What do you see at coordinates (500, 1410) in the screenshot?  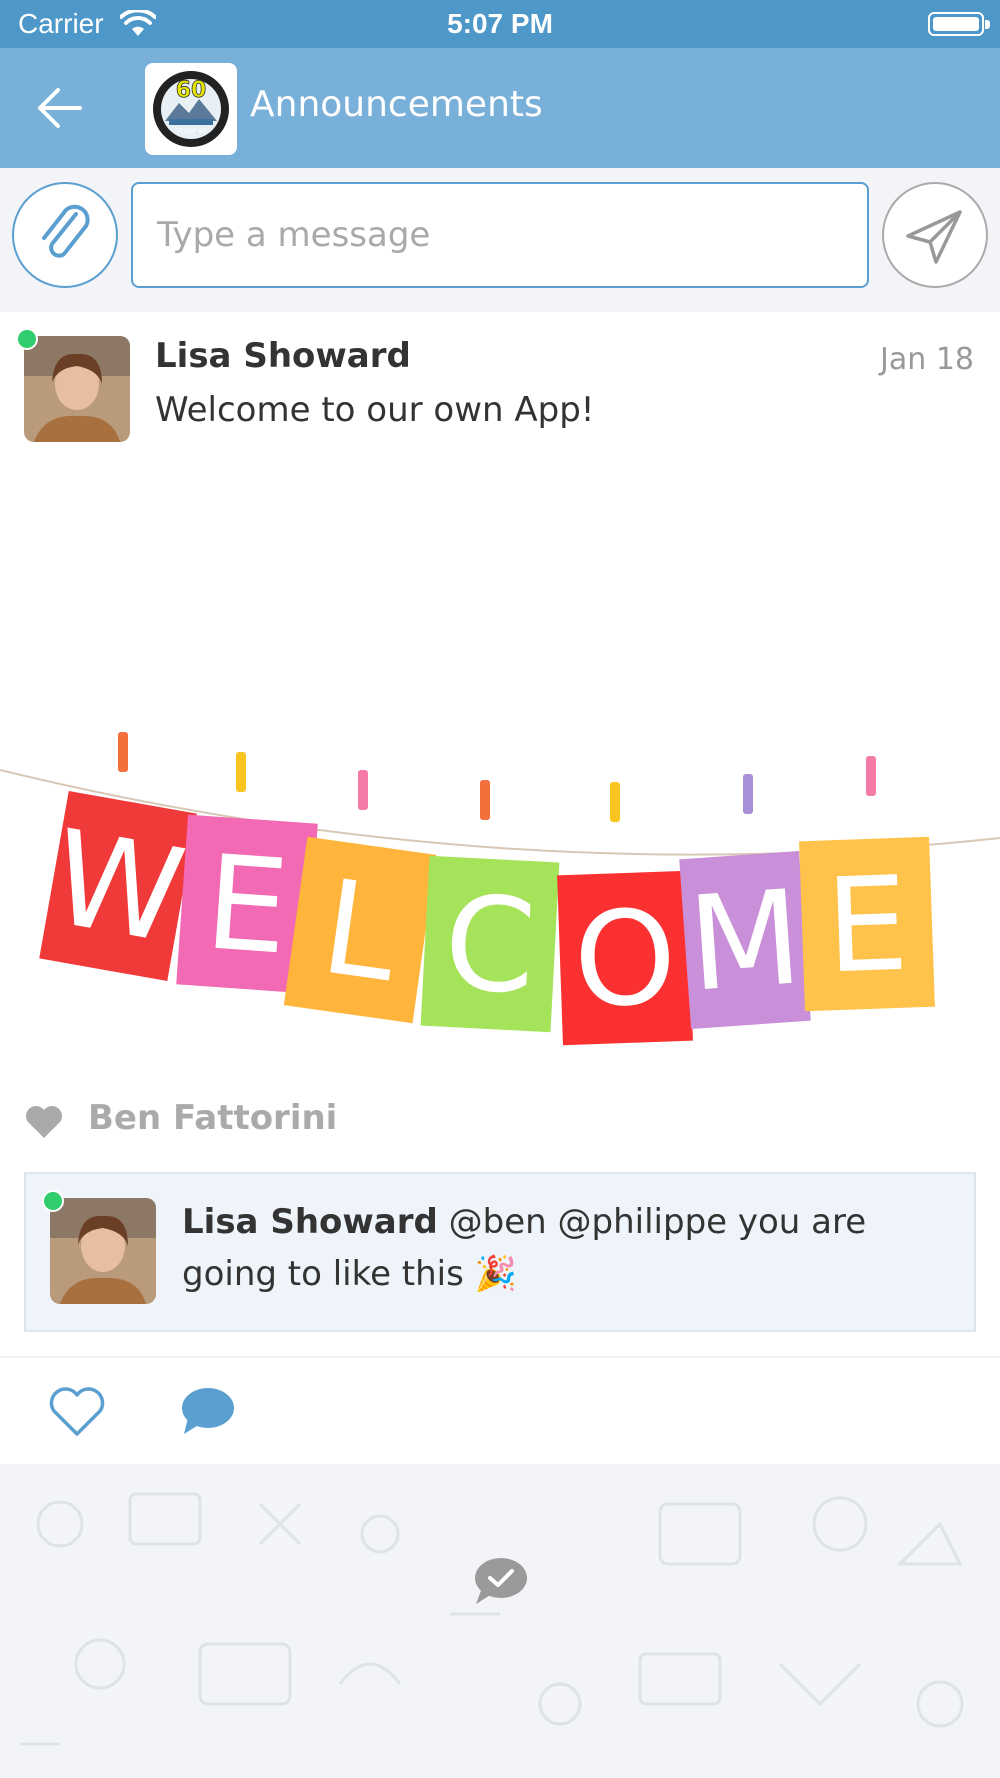 I see `post-action-bar` at bounding box center [500, 1410].